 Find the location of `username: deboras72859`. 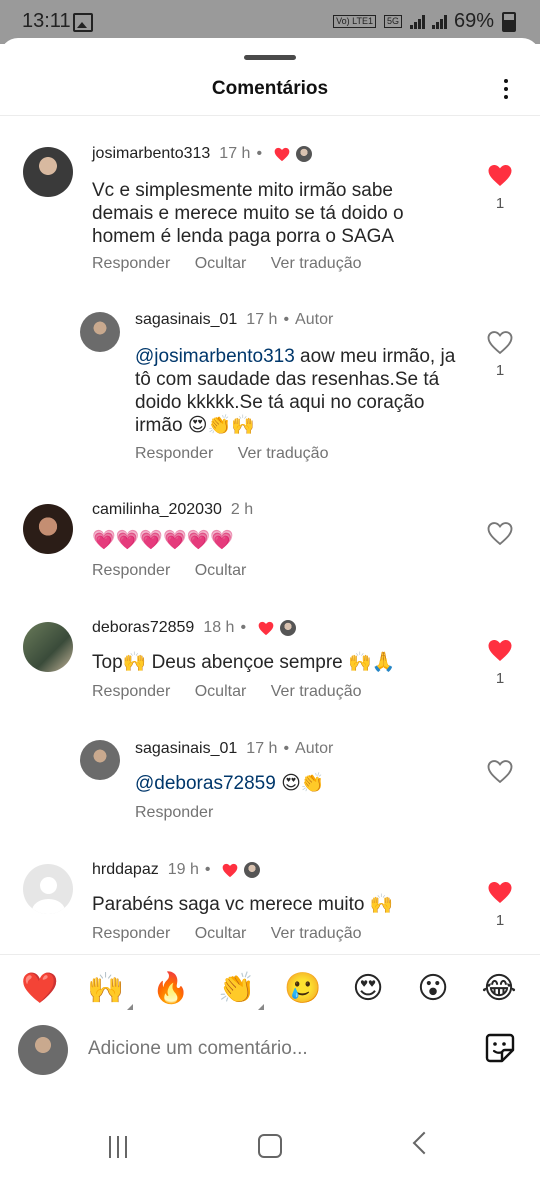

username: deboras72859 is located at coordinates (143, 628).